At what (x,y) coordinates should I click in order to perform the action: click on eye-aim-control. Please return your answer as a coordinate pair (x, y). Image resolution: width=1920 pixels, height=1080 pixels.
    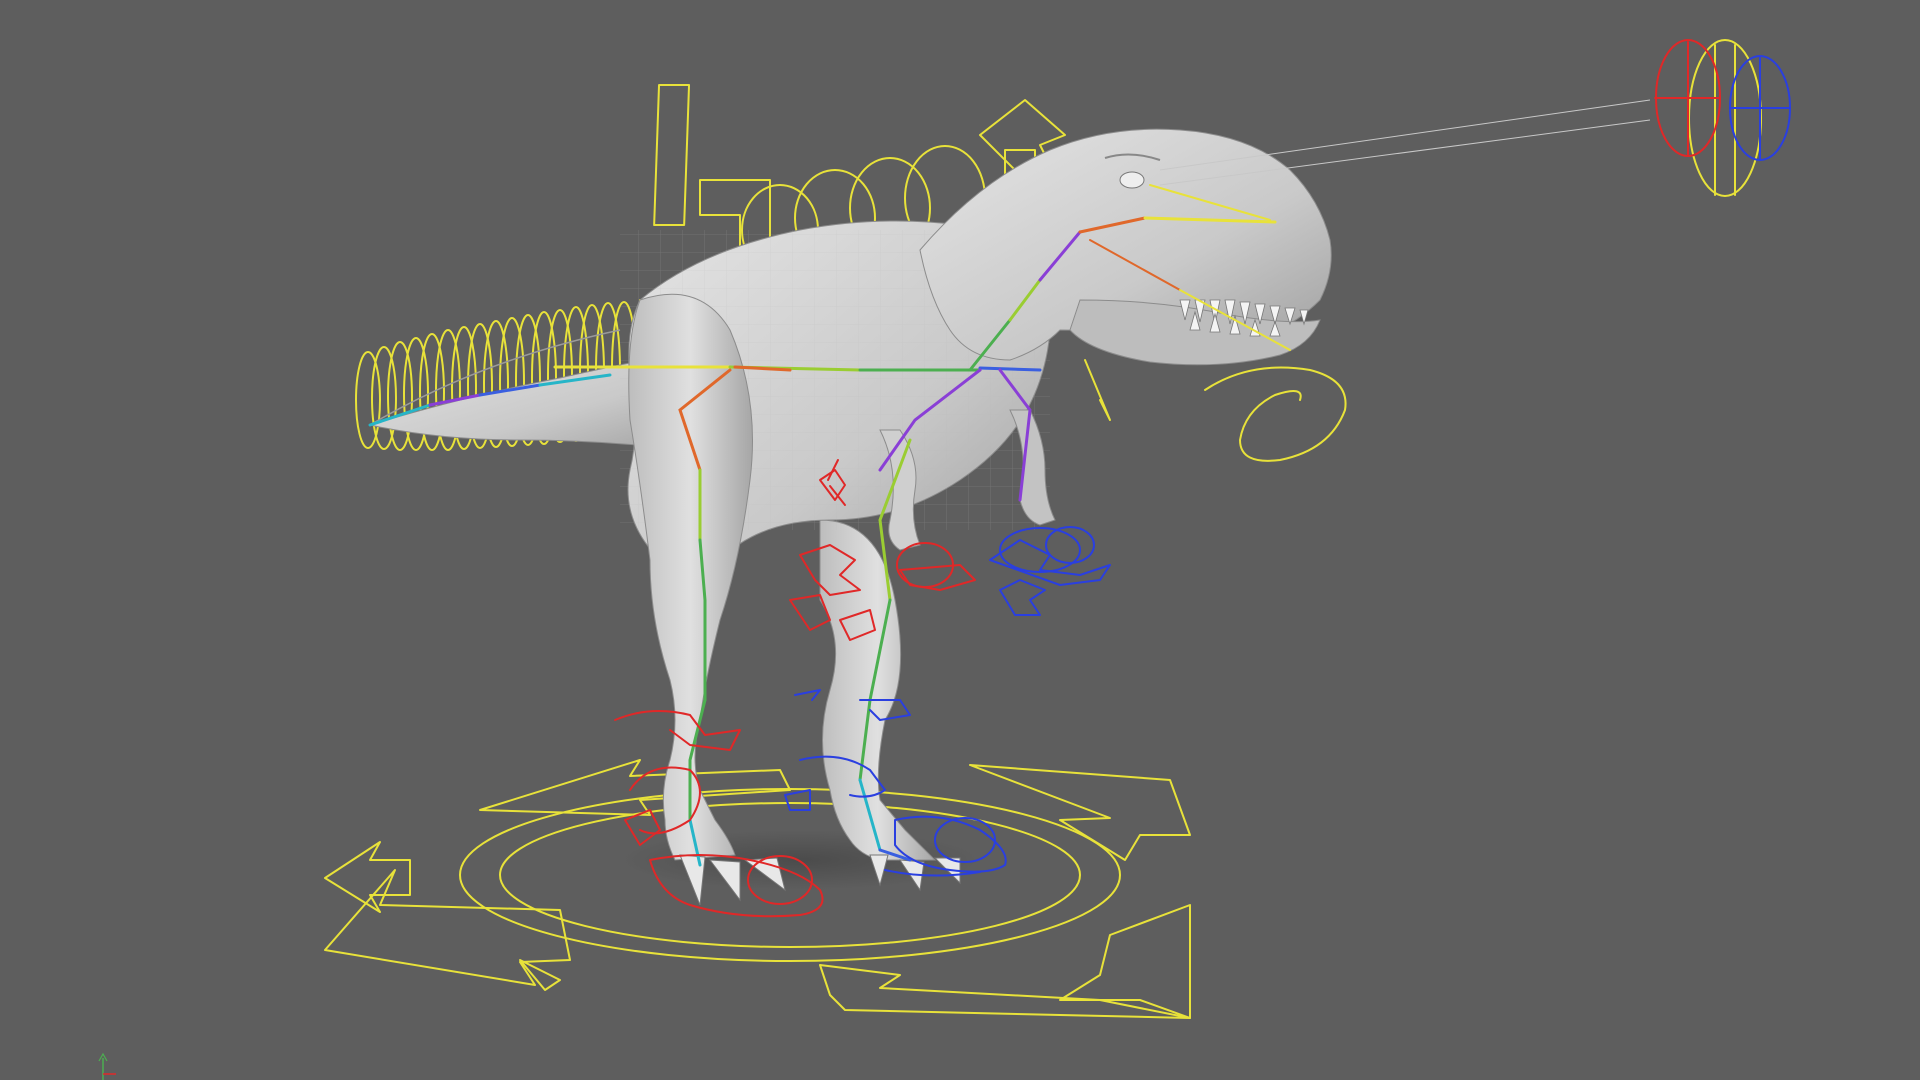
    Looking at the image, I should click on (1475, 118).